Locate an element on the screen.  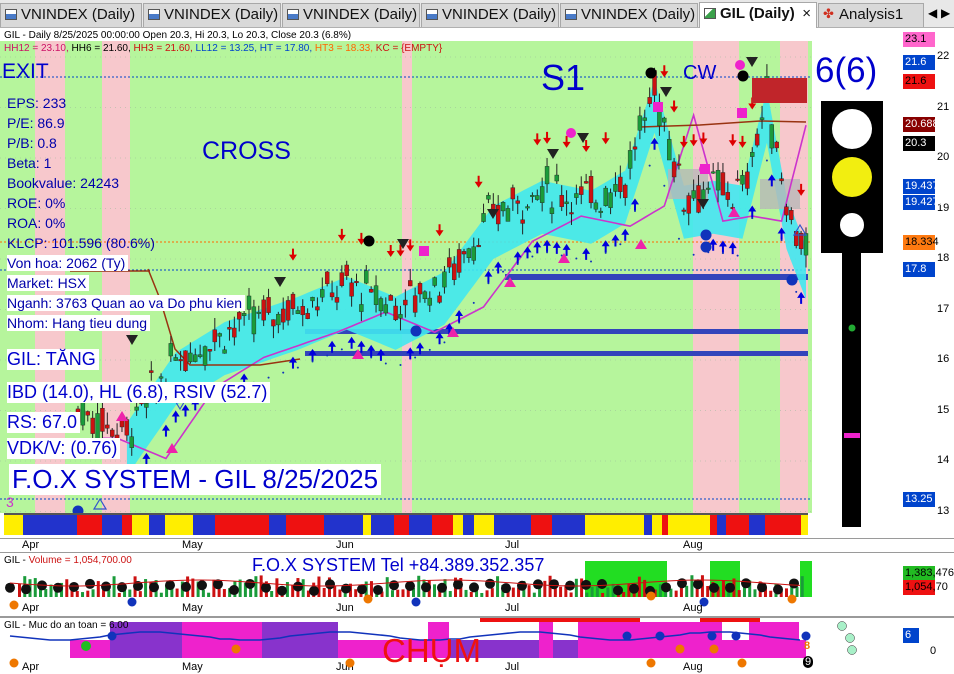
month-label: Aug is located at coordinates (693, 608).